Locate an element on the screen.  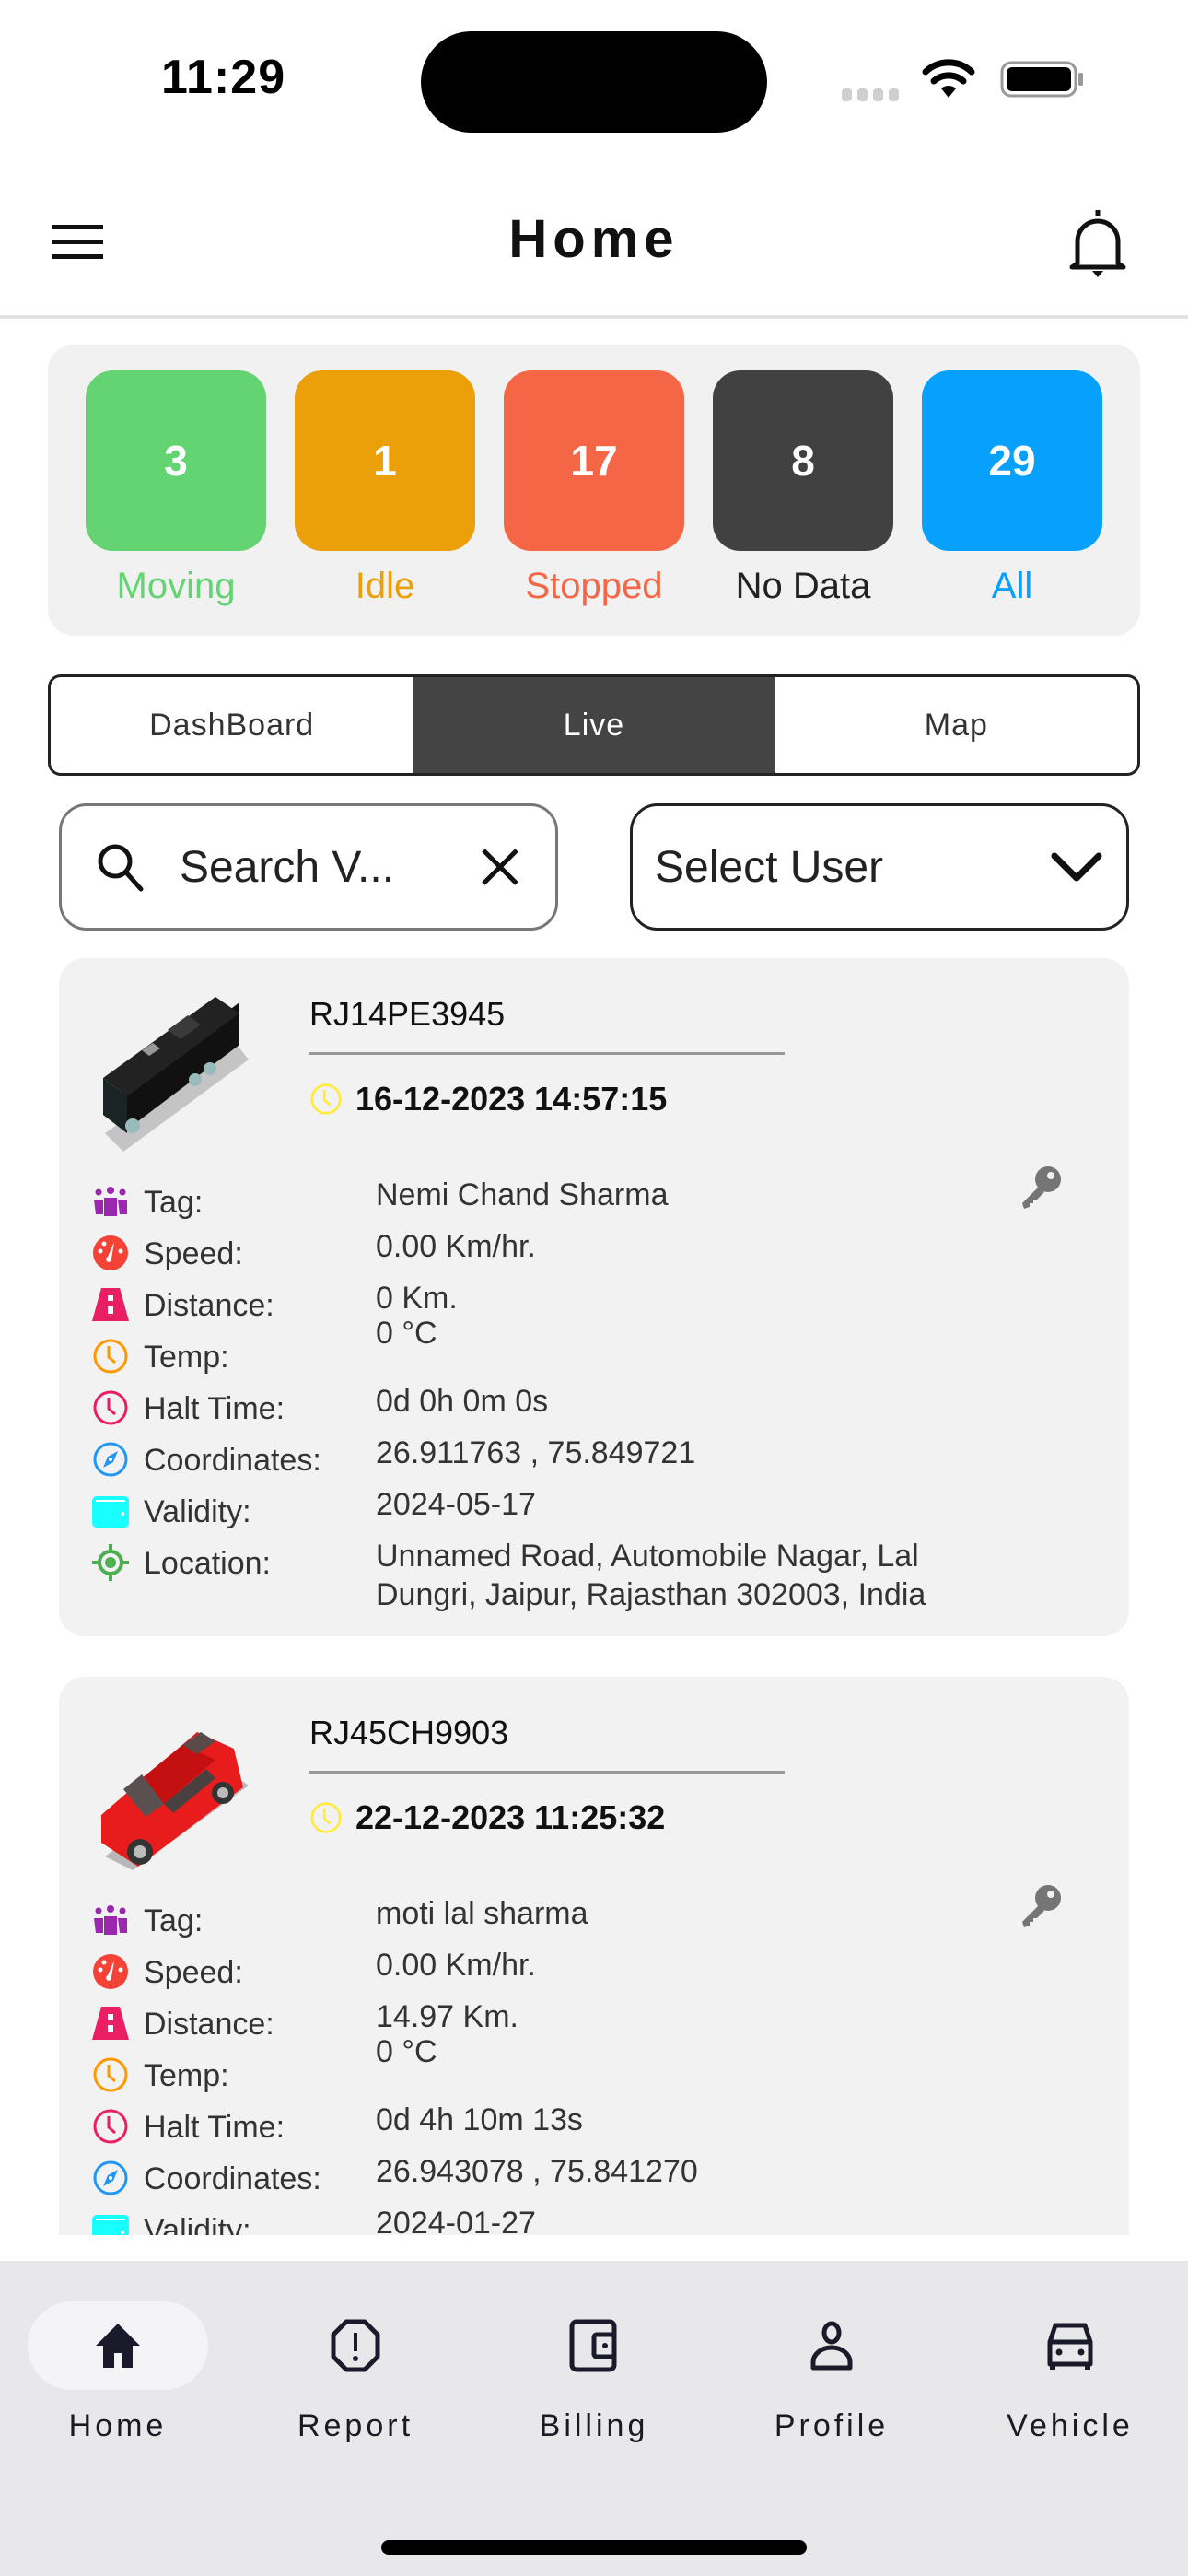
nav-home: Home is located at coordinates (118, 2372).